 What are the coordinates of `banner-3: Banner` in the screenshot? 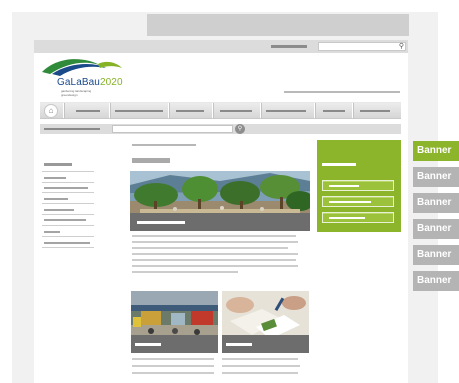 It's located at (436, 203).